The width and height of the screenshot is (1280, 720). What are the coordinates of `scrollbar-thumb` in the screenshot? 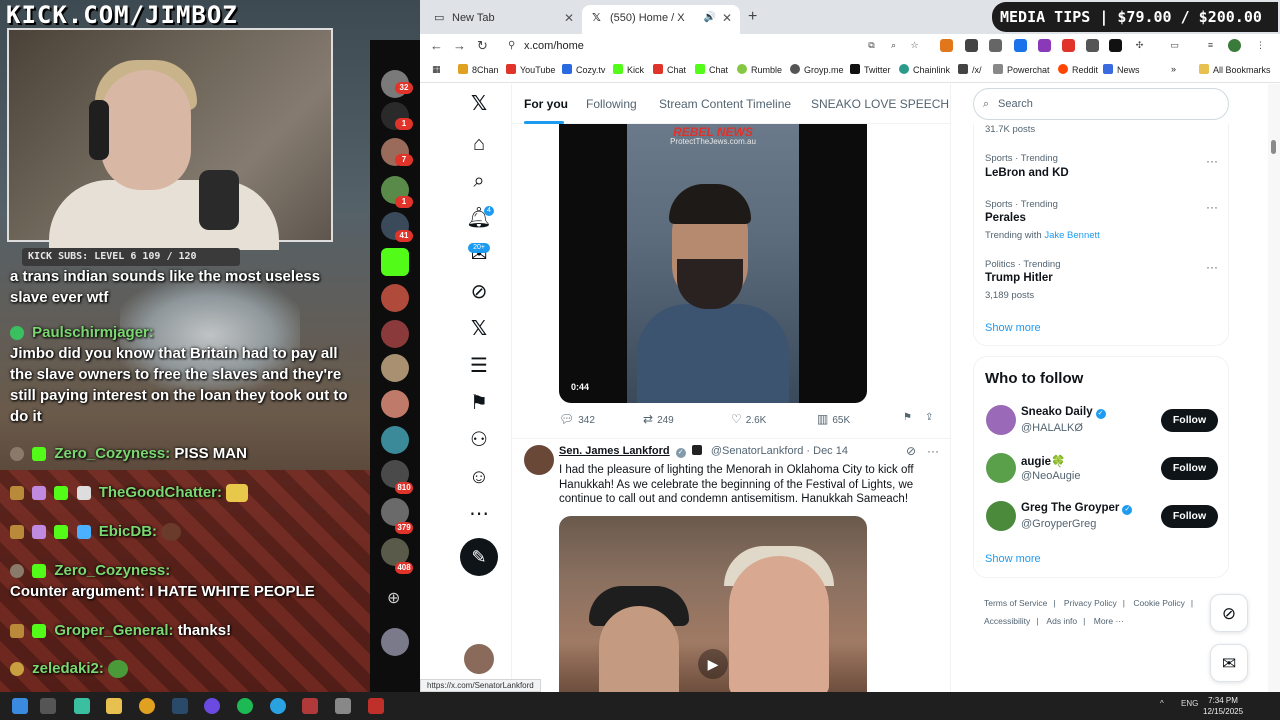 It's located at (1273, 147).